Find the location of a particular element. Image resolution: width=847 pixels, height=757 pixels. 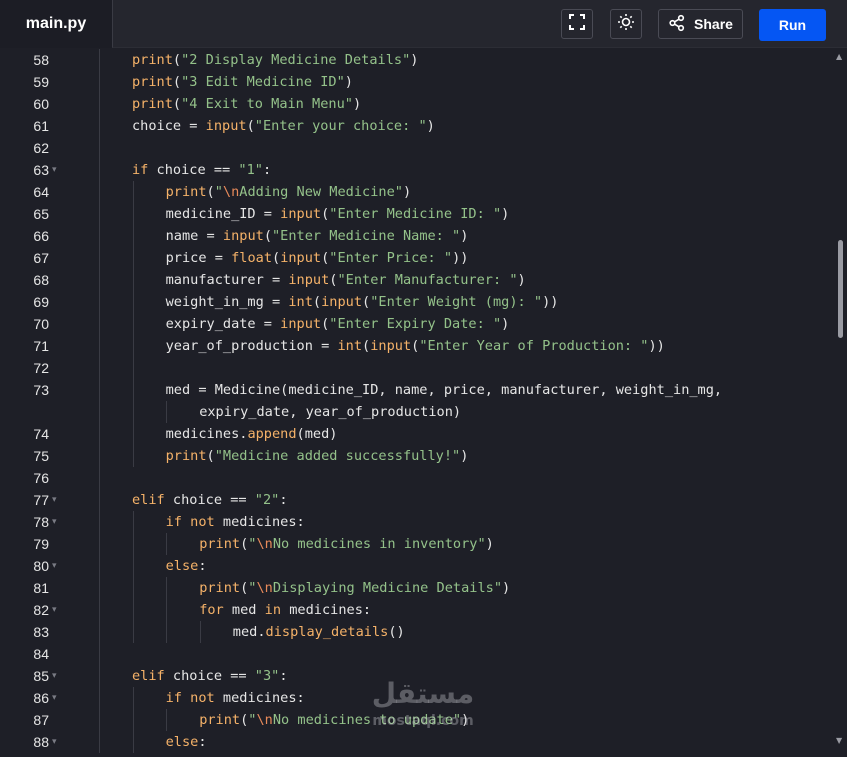

code-line: expiry_date, year_of_production) is located at coordinates (415, 412).